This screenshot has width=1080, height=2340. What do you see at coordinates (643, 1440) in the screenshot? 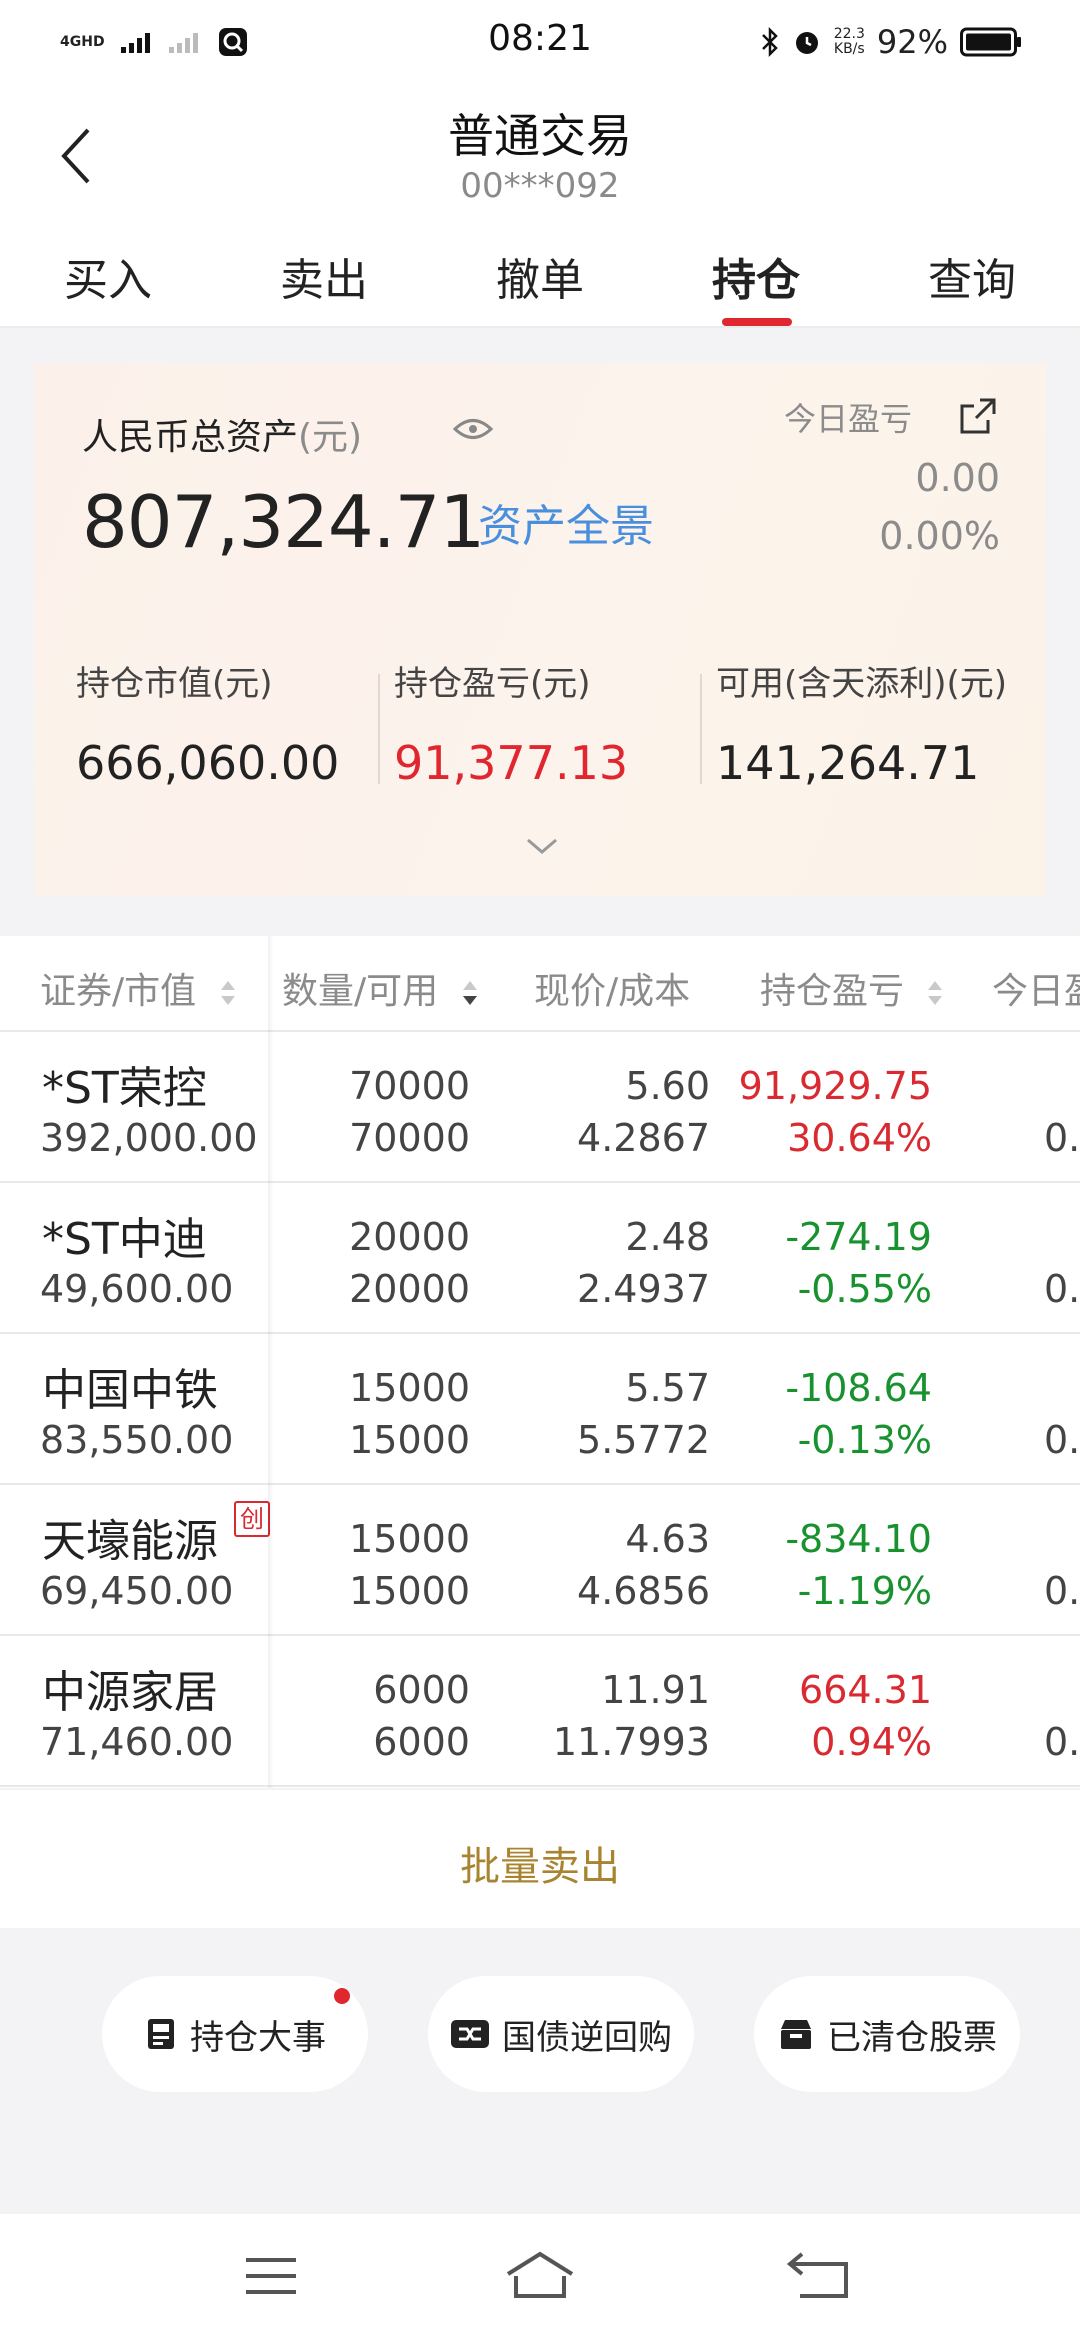
I see `cost-price: 5.5772` at bounding box center [643, 1440].